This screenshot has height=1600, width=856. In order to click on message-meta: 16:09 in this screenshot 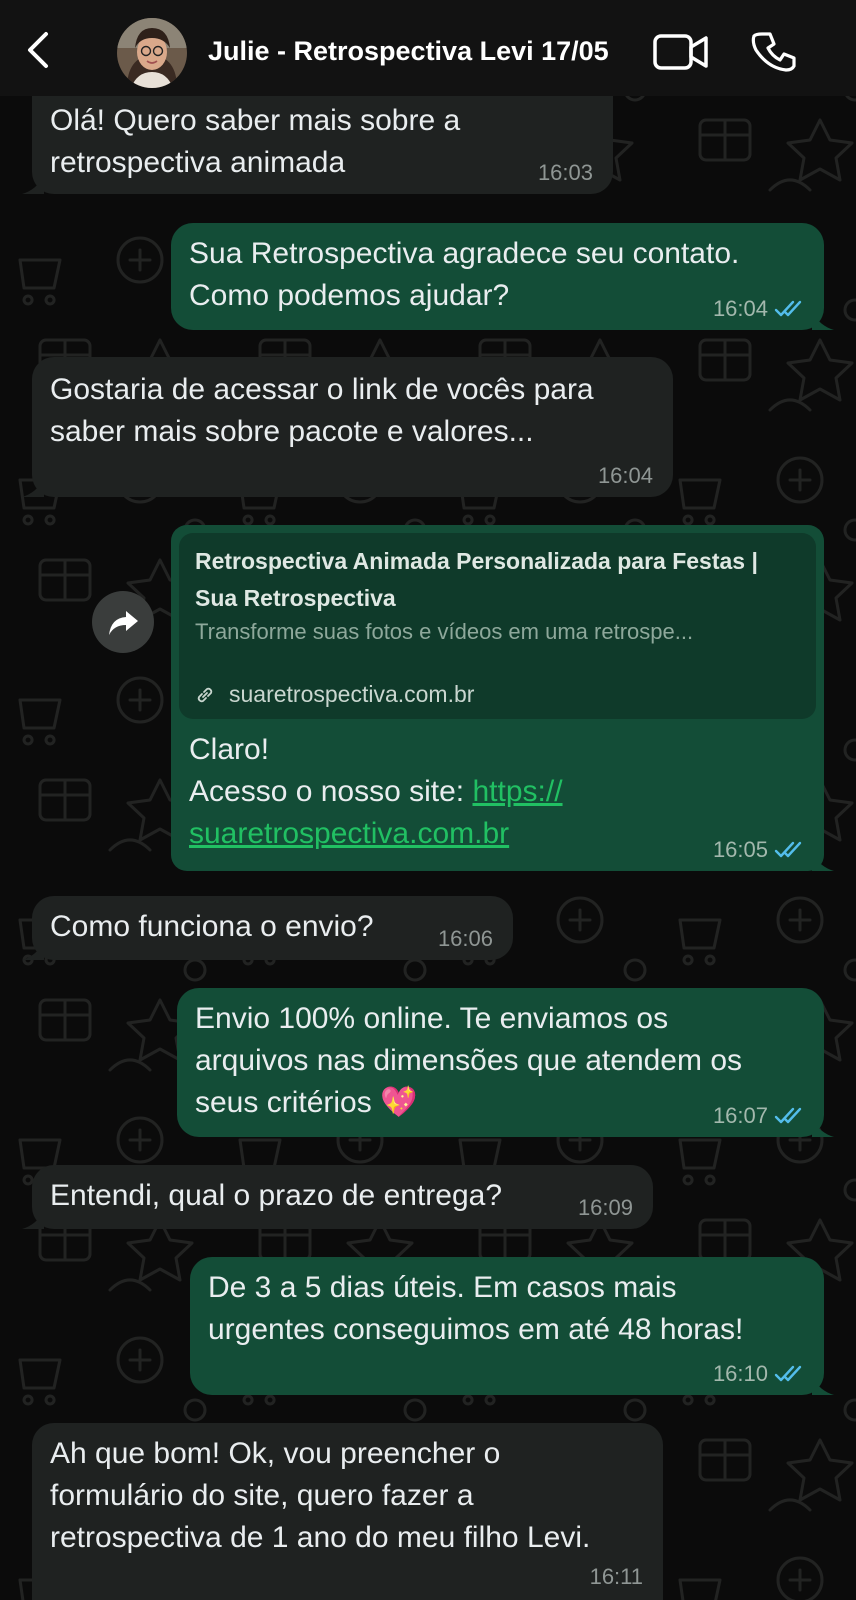, I will do `click(605, 1208)`.